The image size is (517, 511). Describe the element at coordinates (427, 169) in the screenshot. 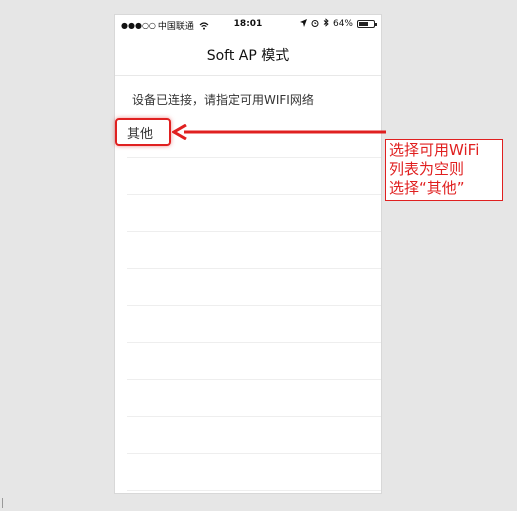

I see `annotation-line: 列表为空则` at that location.